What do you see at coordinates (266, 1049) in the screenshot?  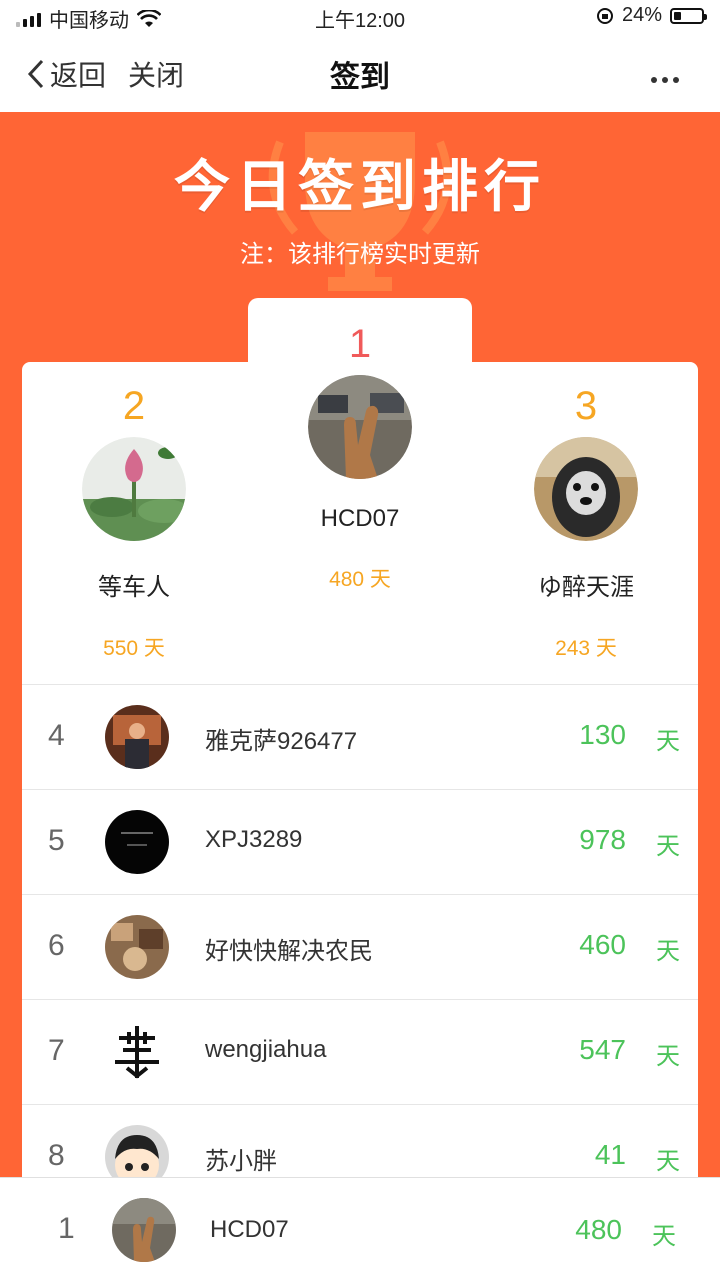 I see `user-name: wengjiahua` at bounding box center [266, 1049].